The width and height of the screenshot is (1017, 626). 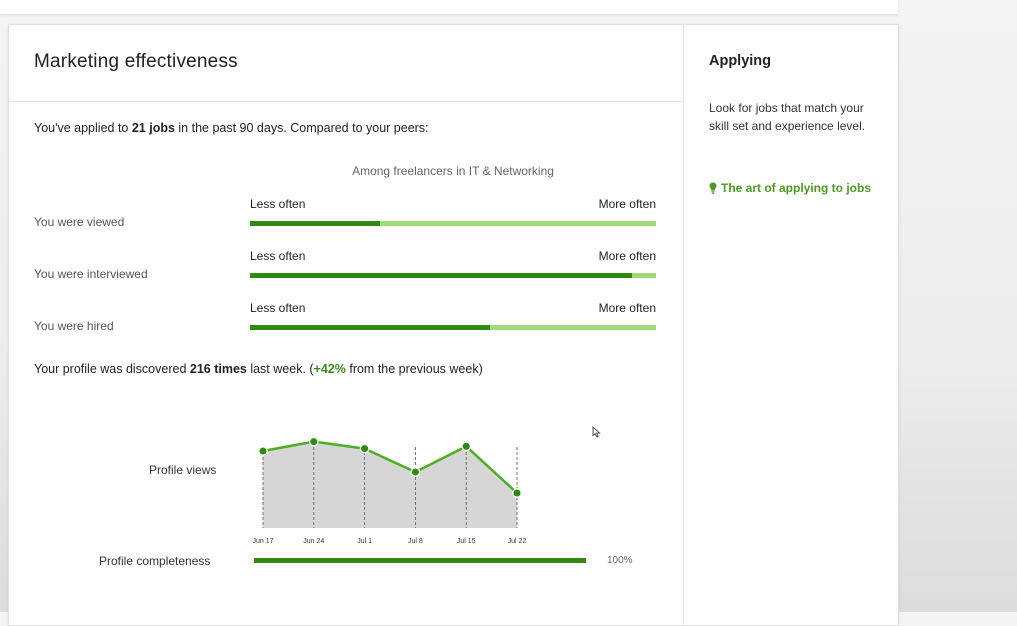 What do you see at coordinates (91, 274) in the screenshot?
I see `metric-label: You were interviewed` at bounding box center [91, 274].